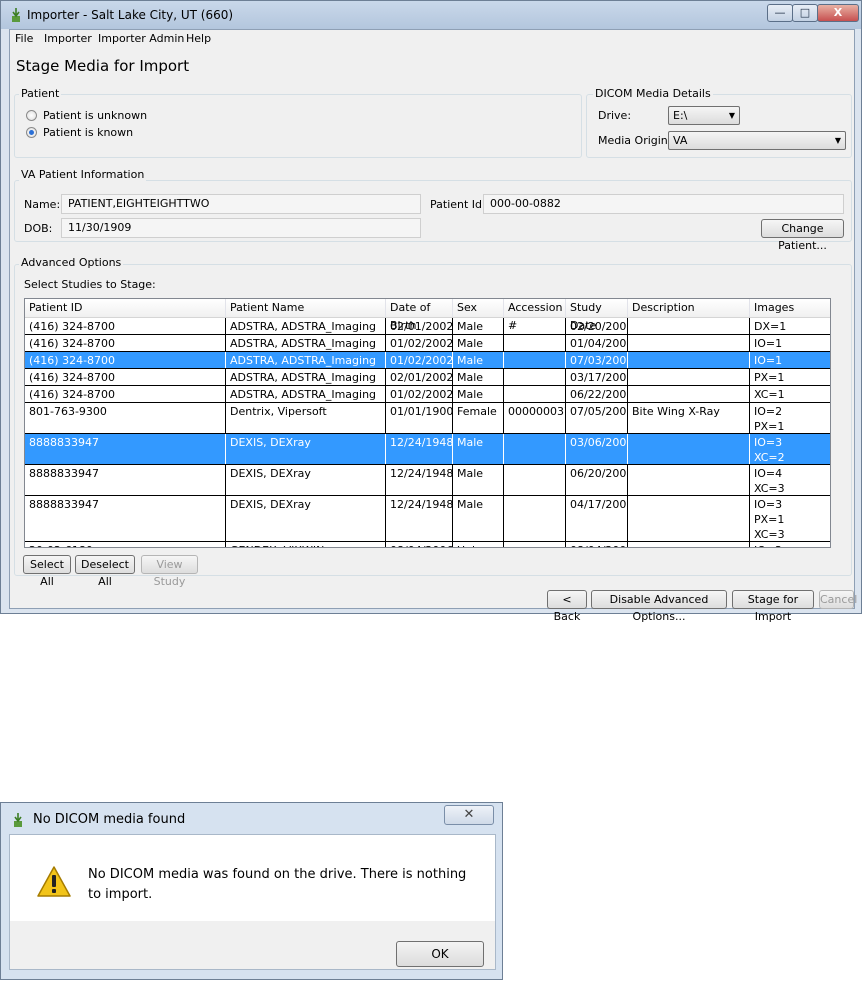 Image resolution: width=864 pixels, height=982 pixels. I want to click on table-cell-name: GENDEX, VIXWIN, so click(306, 544).